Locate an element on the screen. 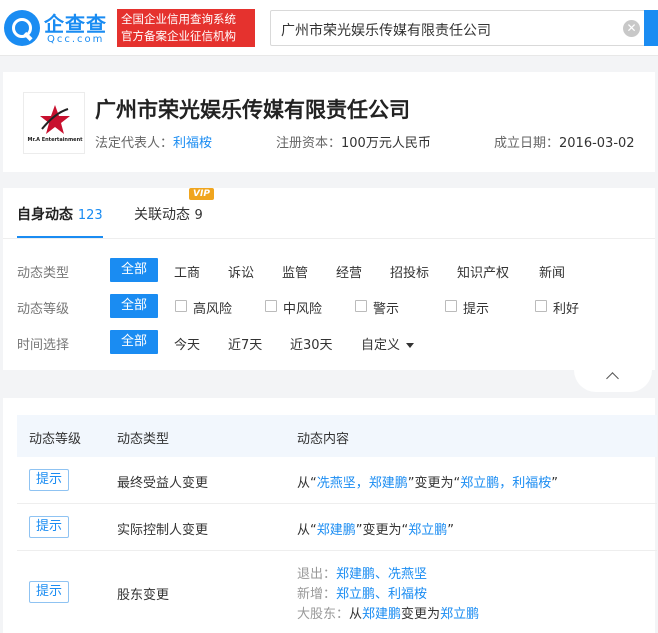 This screenshot has height=633, width=658. table-row: 提示 最终受益人变更 从“冼燕坚，郑建鹏”变更为“郑立鹏，利福桉” is located at coordinates (337, 480).